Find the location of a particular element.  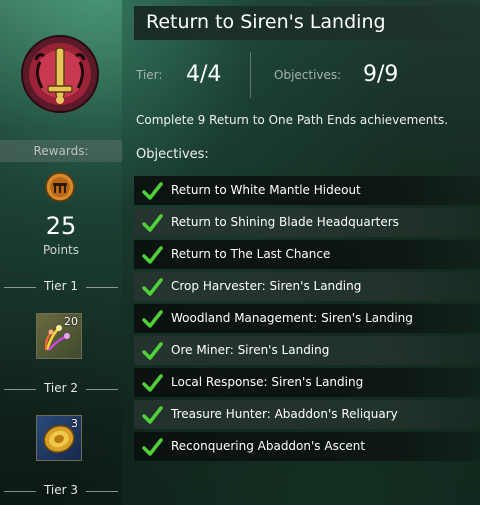

tier-2-reward-count: 3 is located at coordinates (74, 423).